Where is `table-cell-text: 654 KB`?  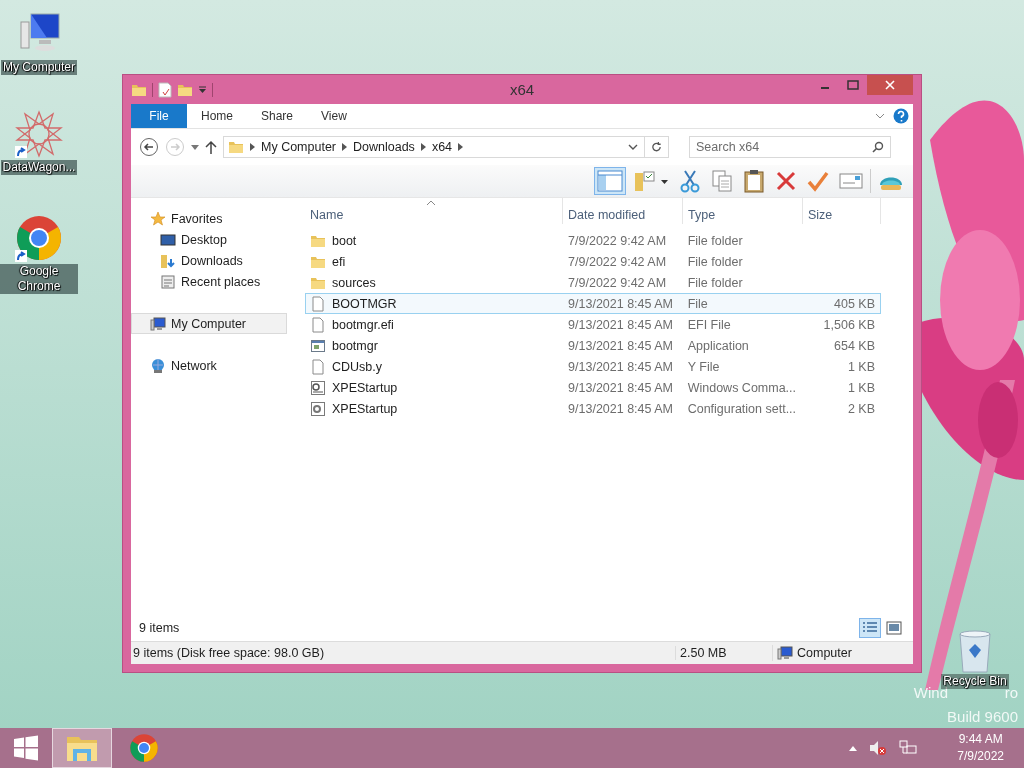 table-cell-text: 654 KB is located at coordinates (854, 345).